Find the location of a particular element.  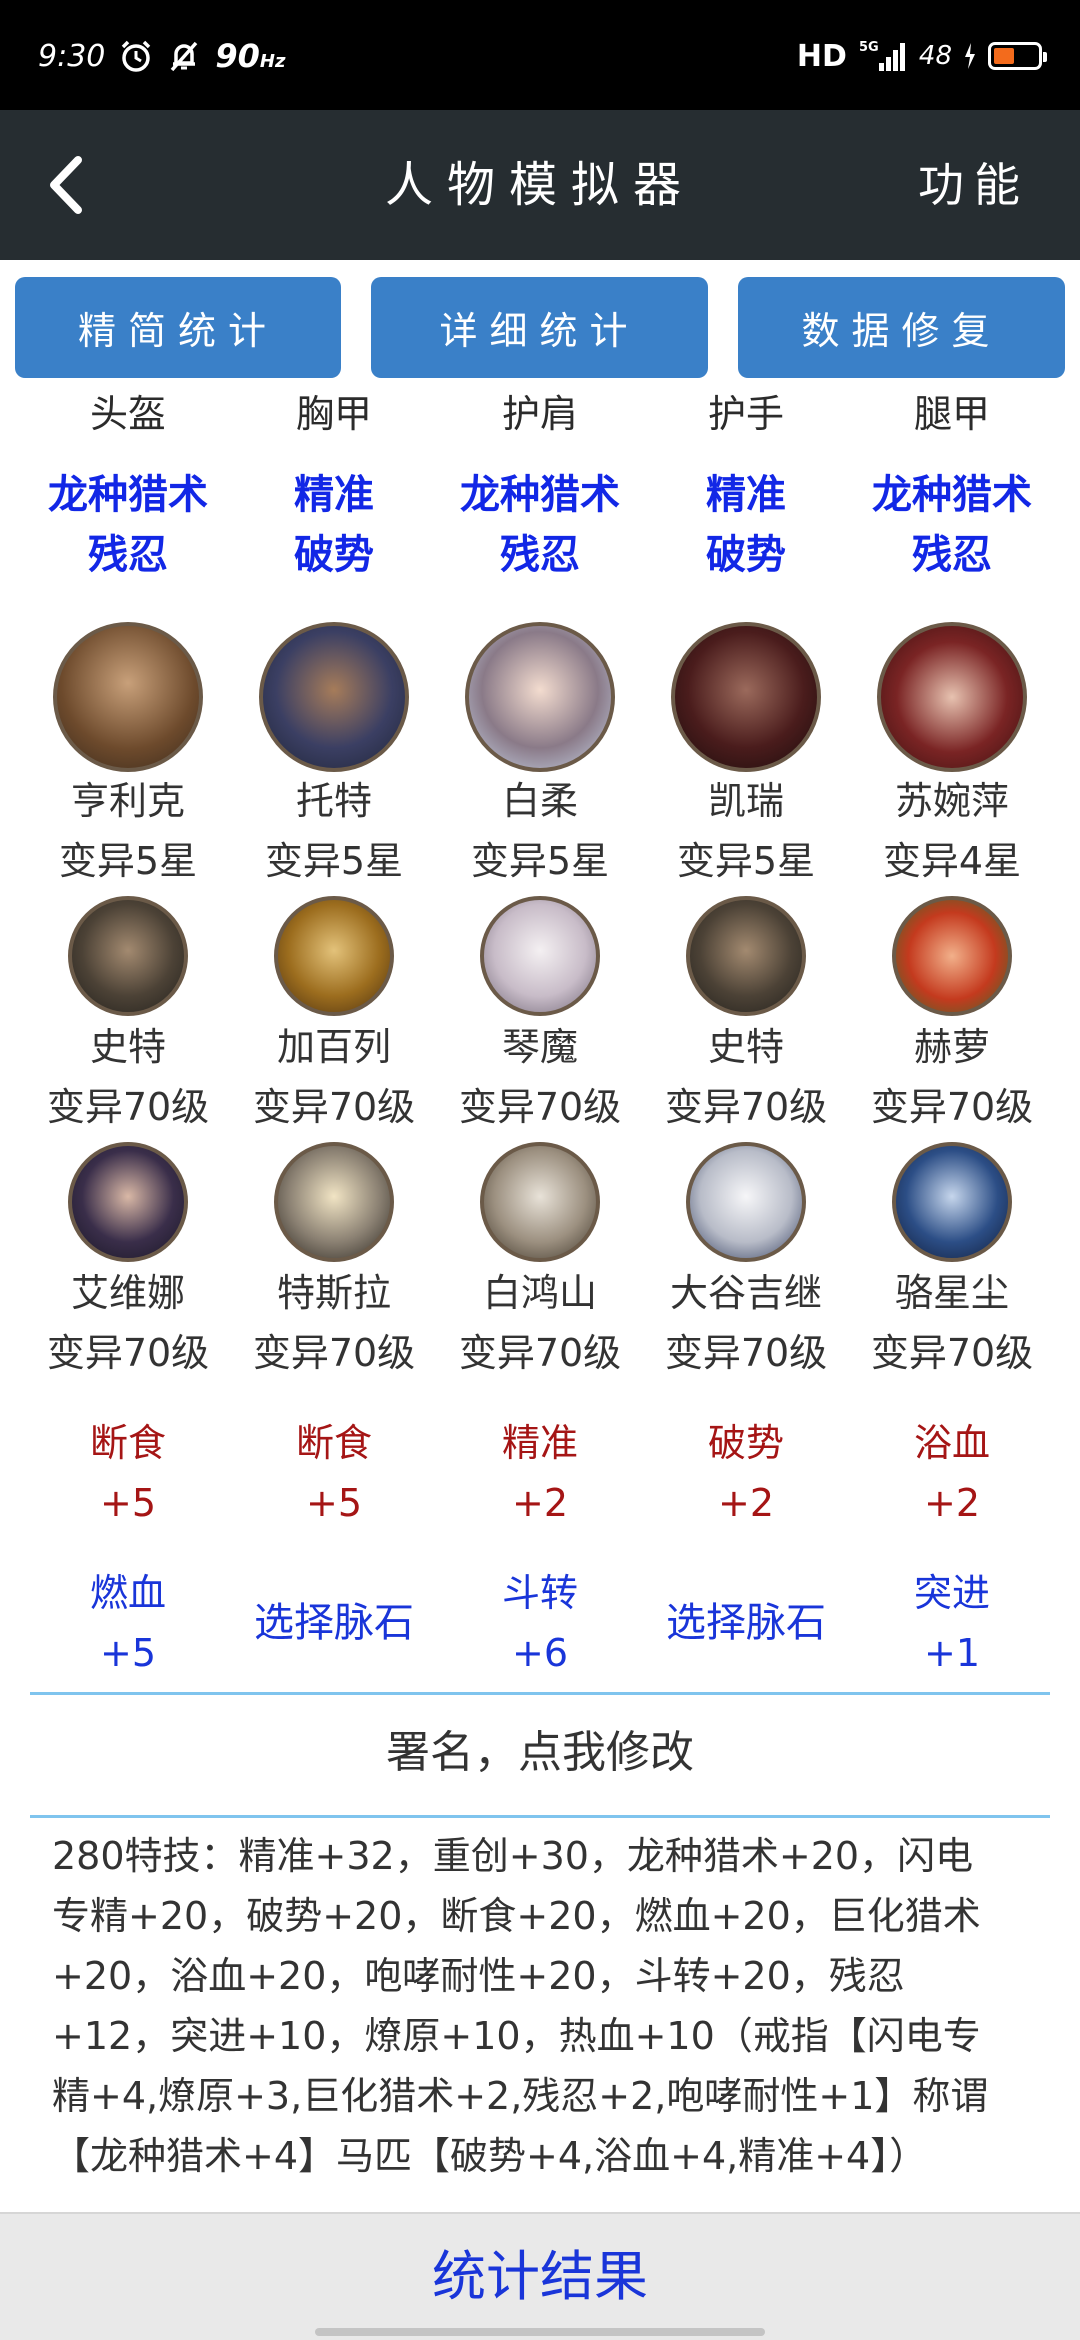

vein-stone-blue: 斗转 +6 is located at coordinates (540, 1623).